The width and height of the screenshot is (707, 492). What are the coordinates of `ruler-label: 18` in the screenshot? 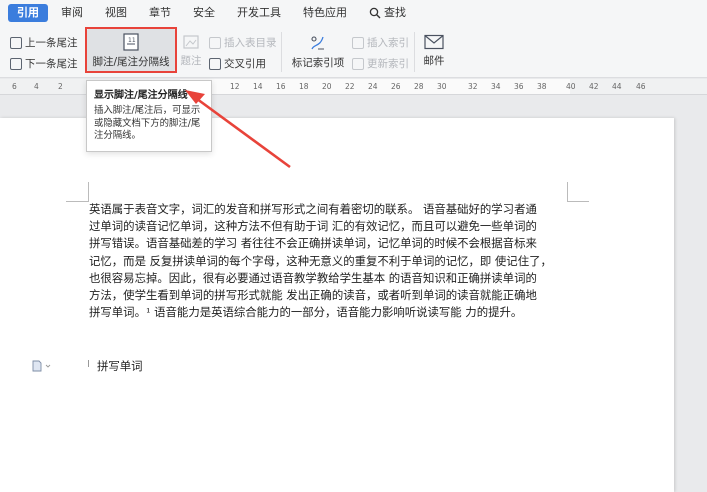 It's located at (304, 86).